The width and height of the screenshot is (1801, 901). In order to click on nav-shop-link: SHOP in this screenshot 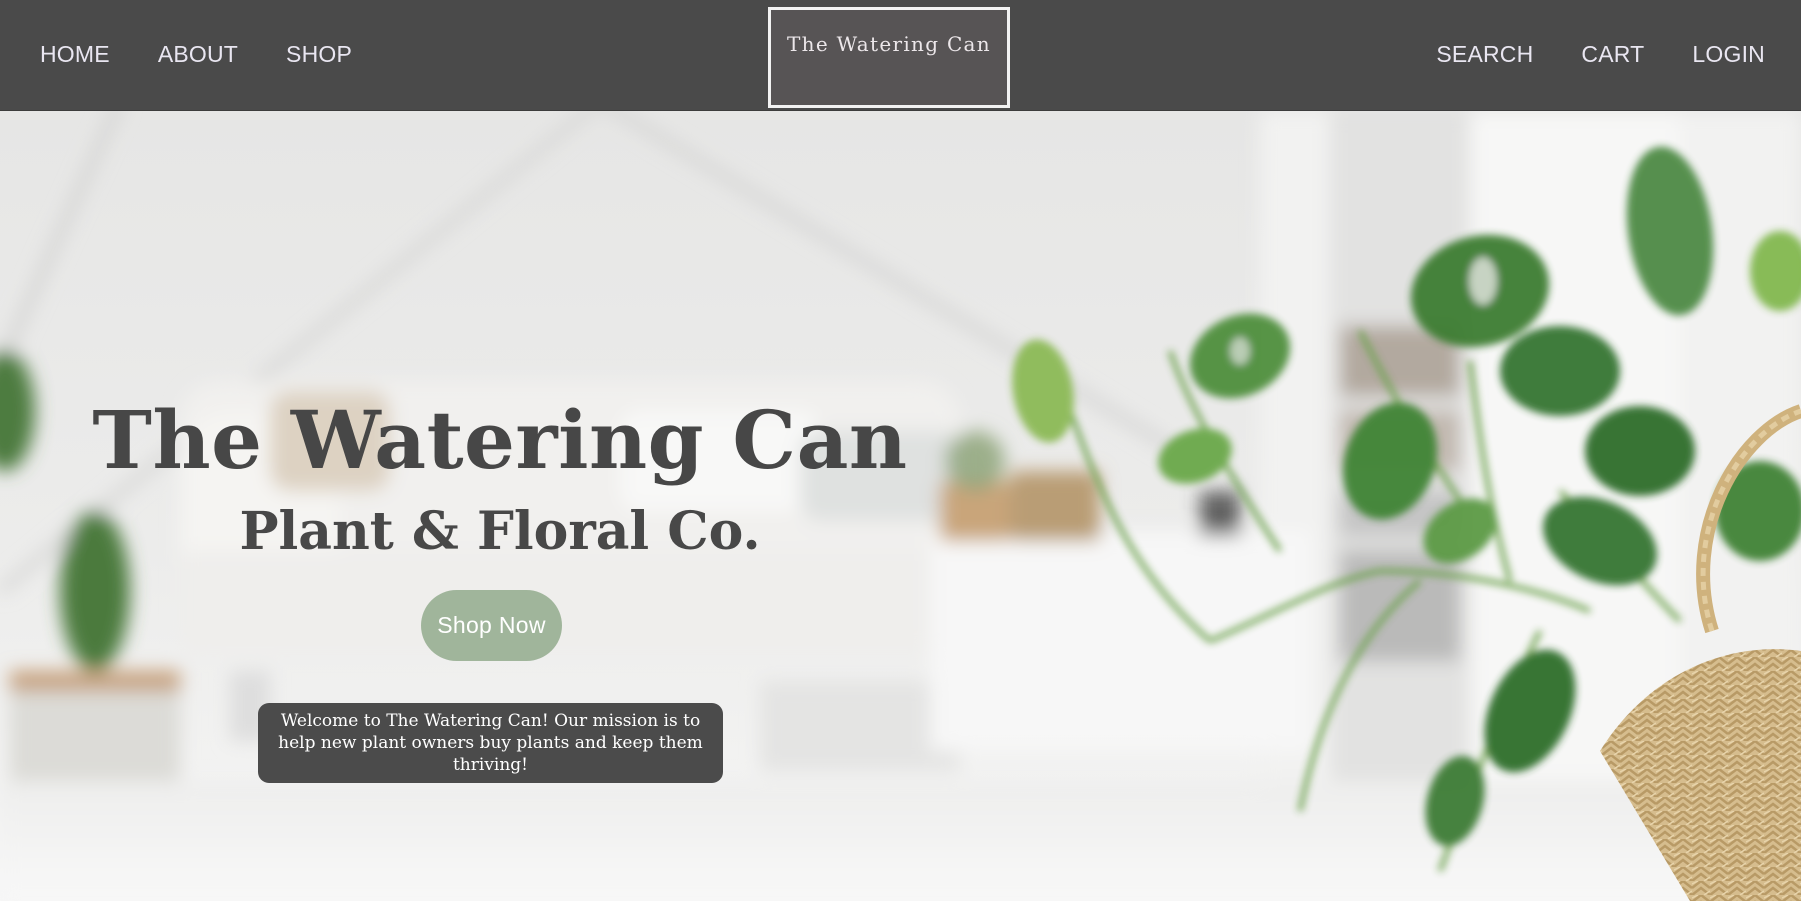, I will do `click(319, 54)`.